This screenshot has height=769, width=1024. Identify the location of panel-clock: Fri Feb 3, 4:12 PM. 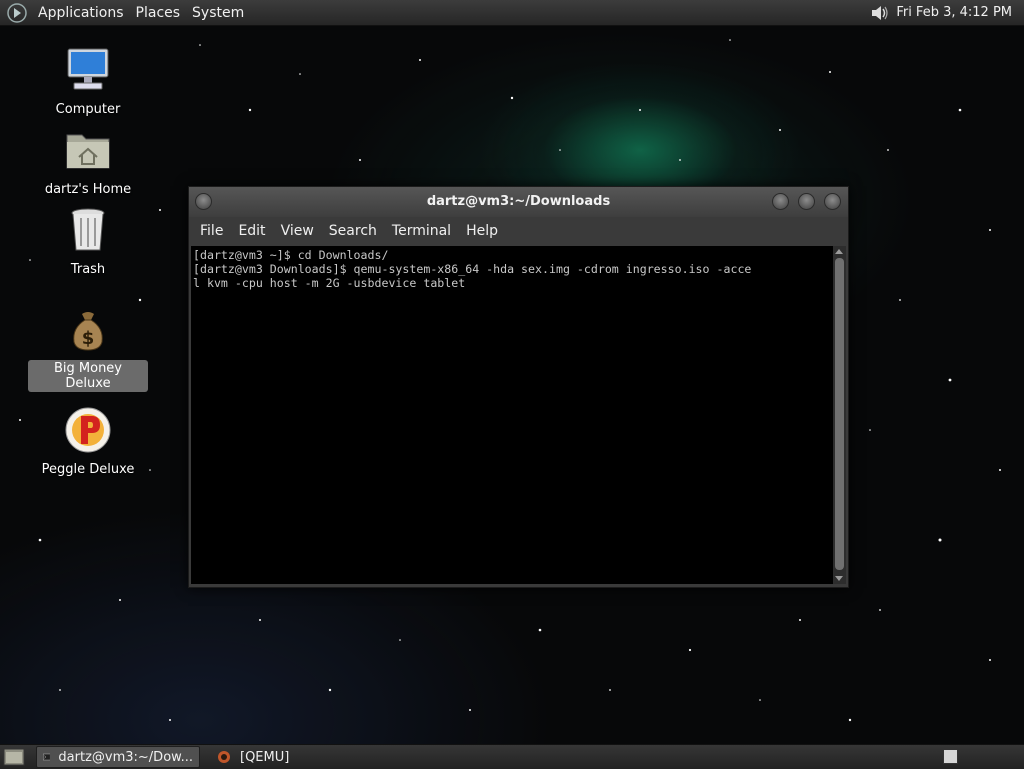
(954, 12).